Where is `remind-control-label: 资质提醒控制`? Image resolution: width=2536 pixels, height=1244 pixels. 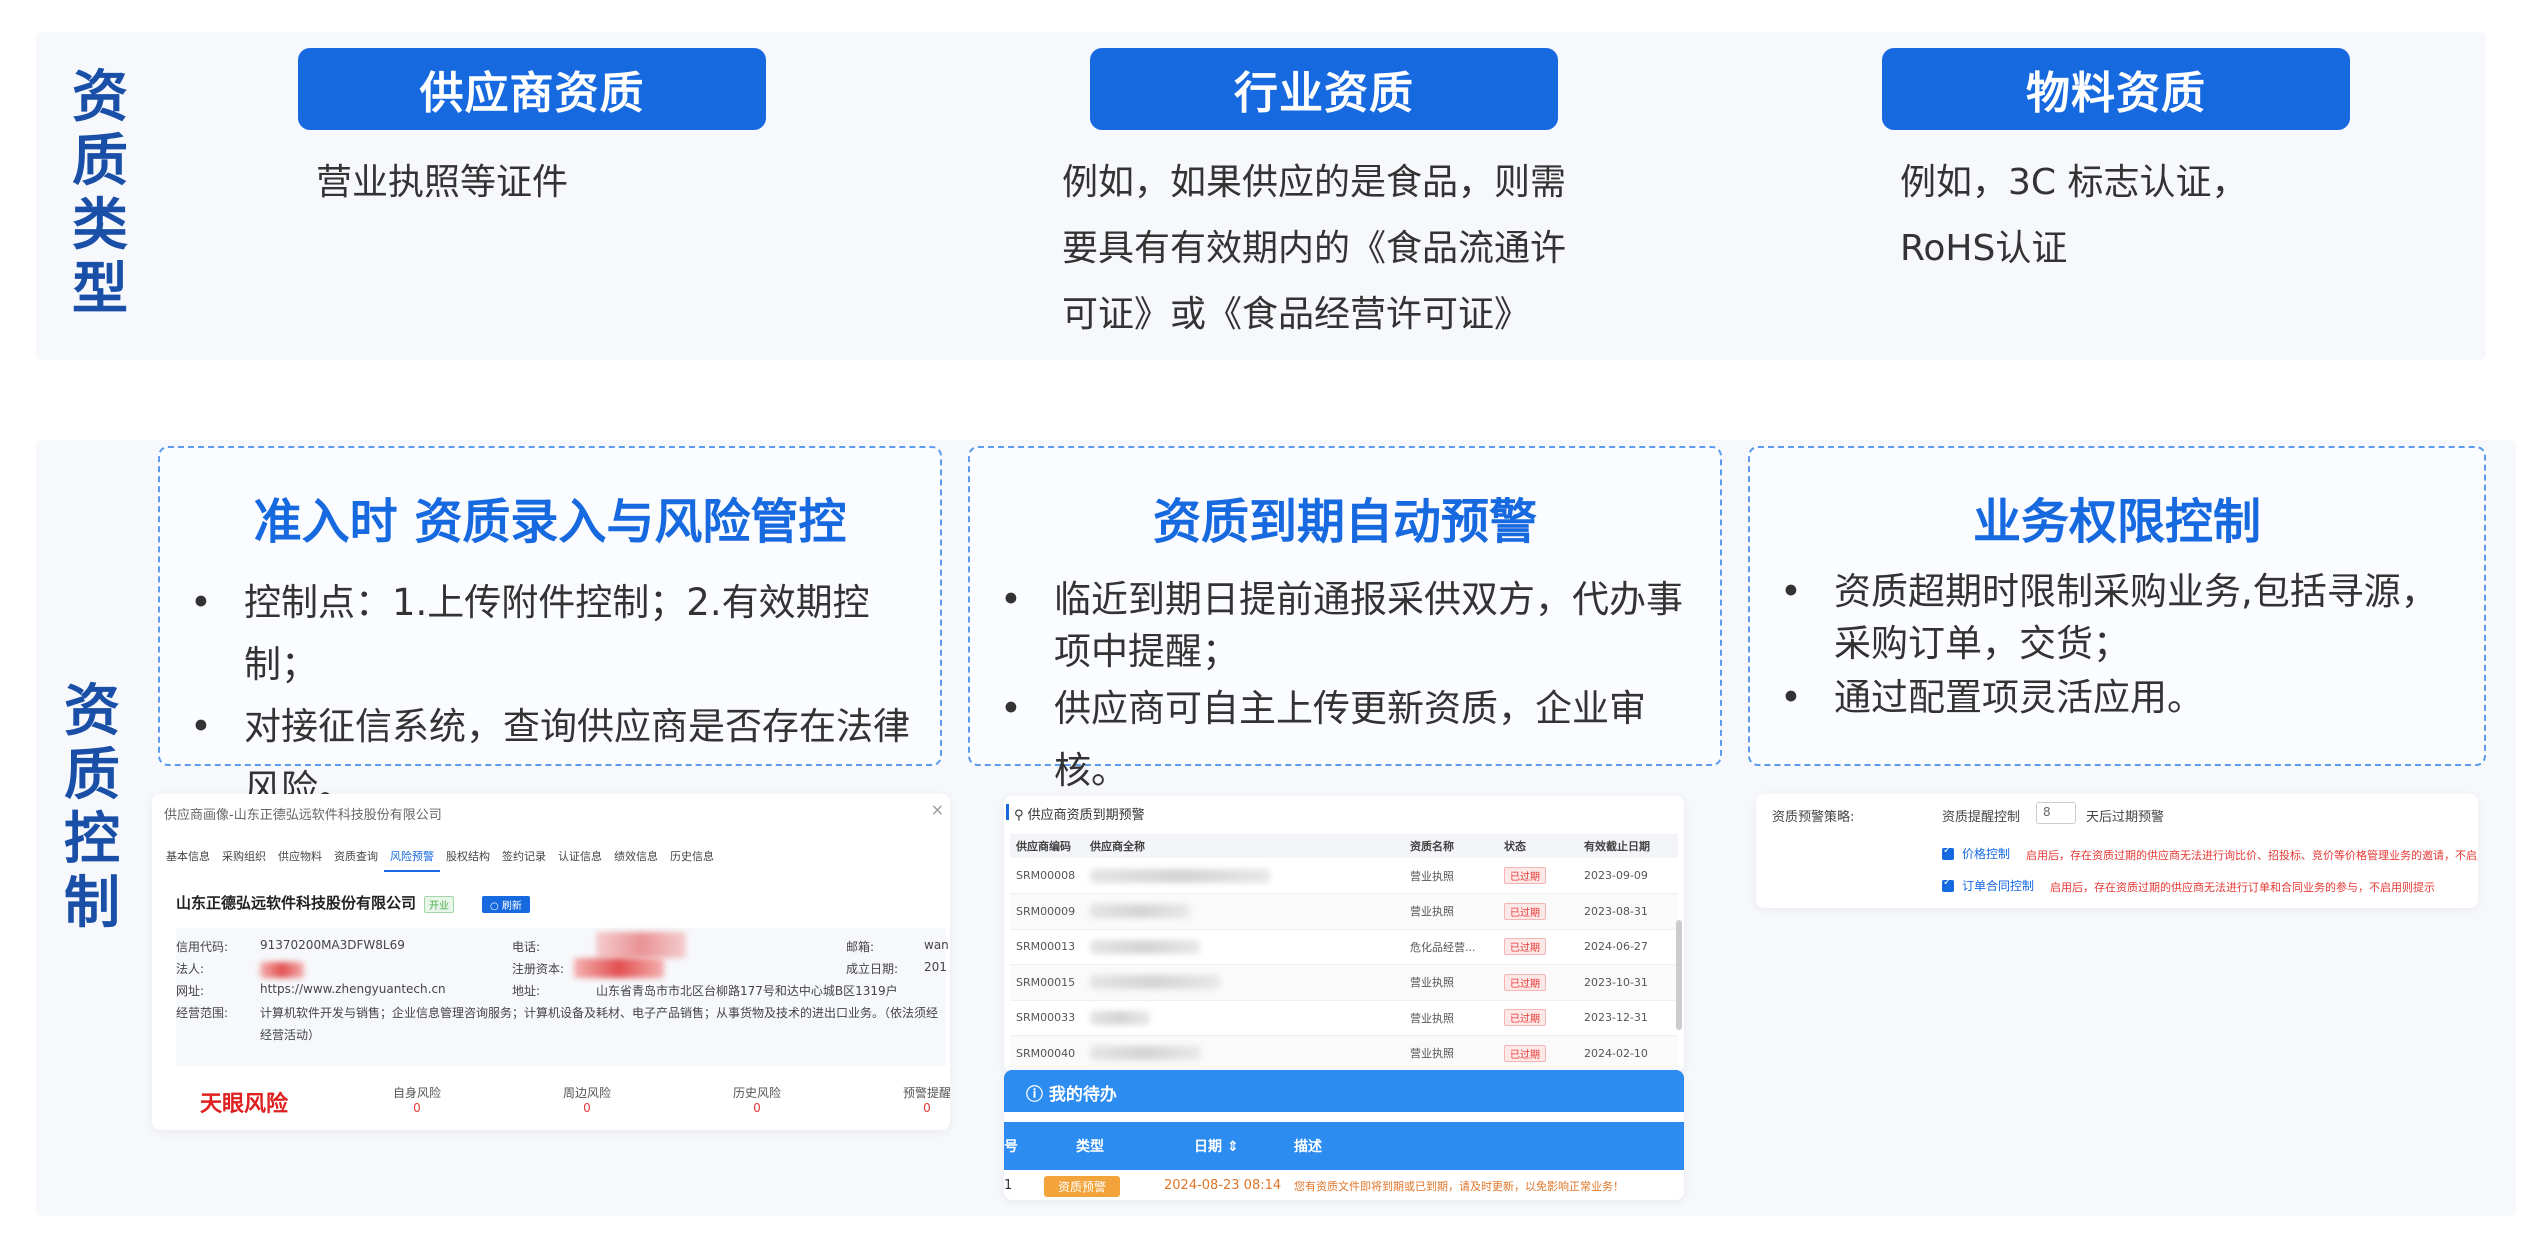 remind-control-label: 资质提醒控制 is located at coordinates (1981, 817).